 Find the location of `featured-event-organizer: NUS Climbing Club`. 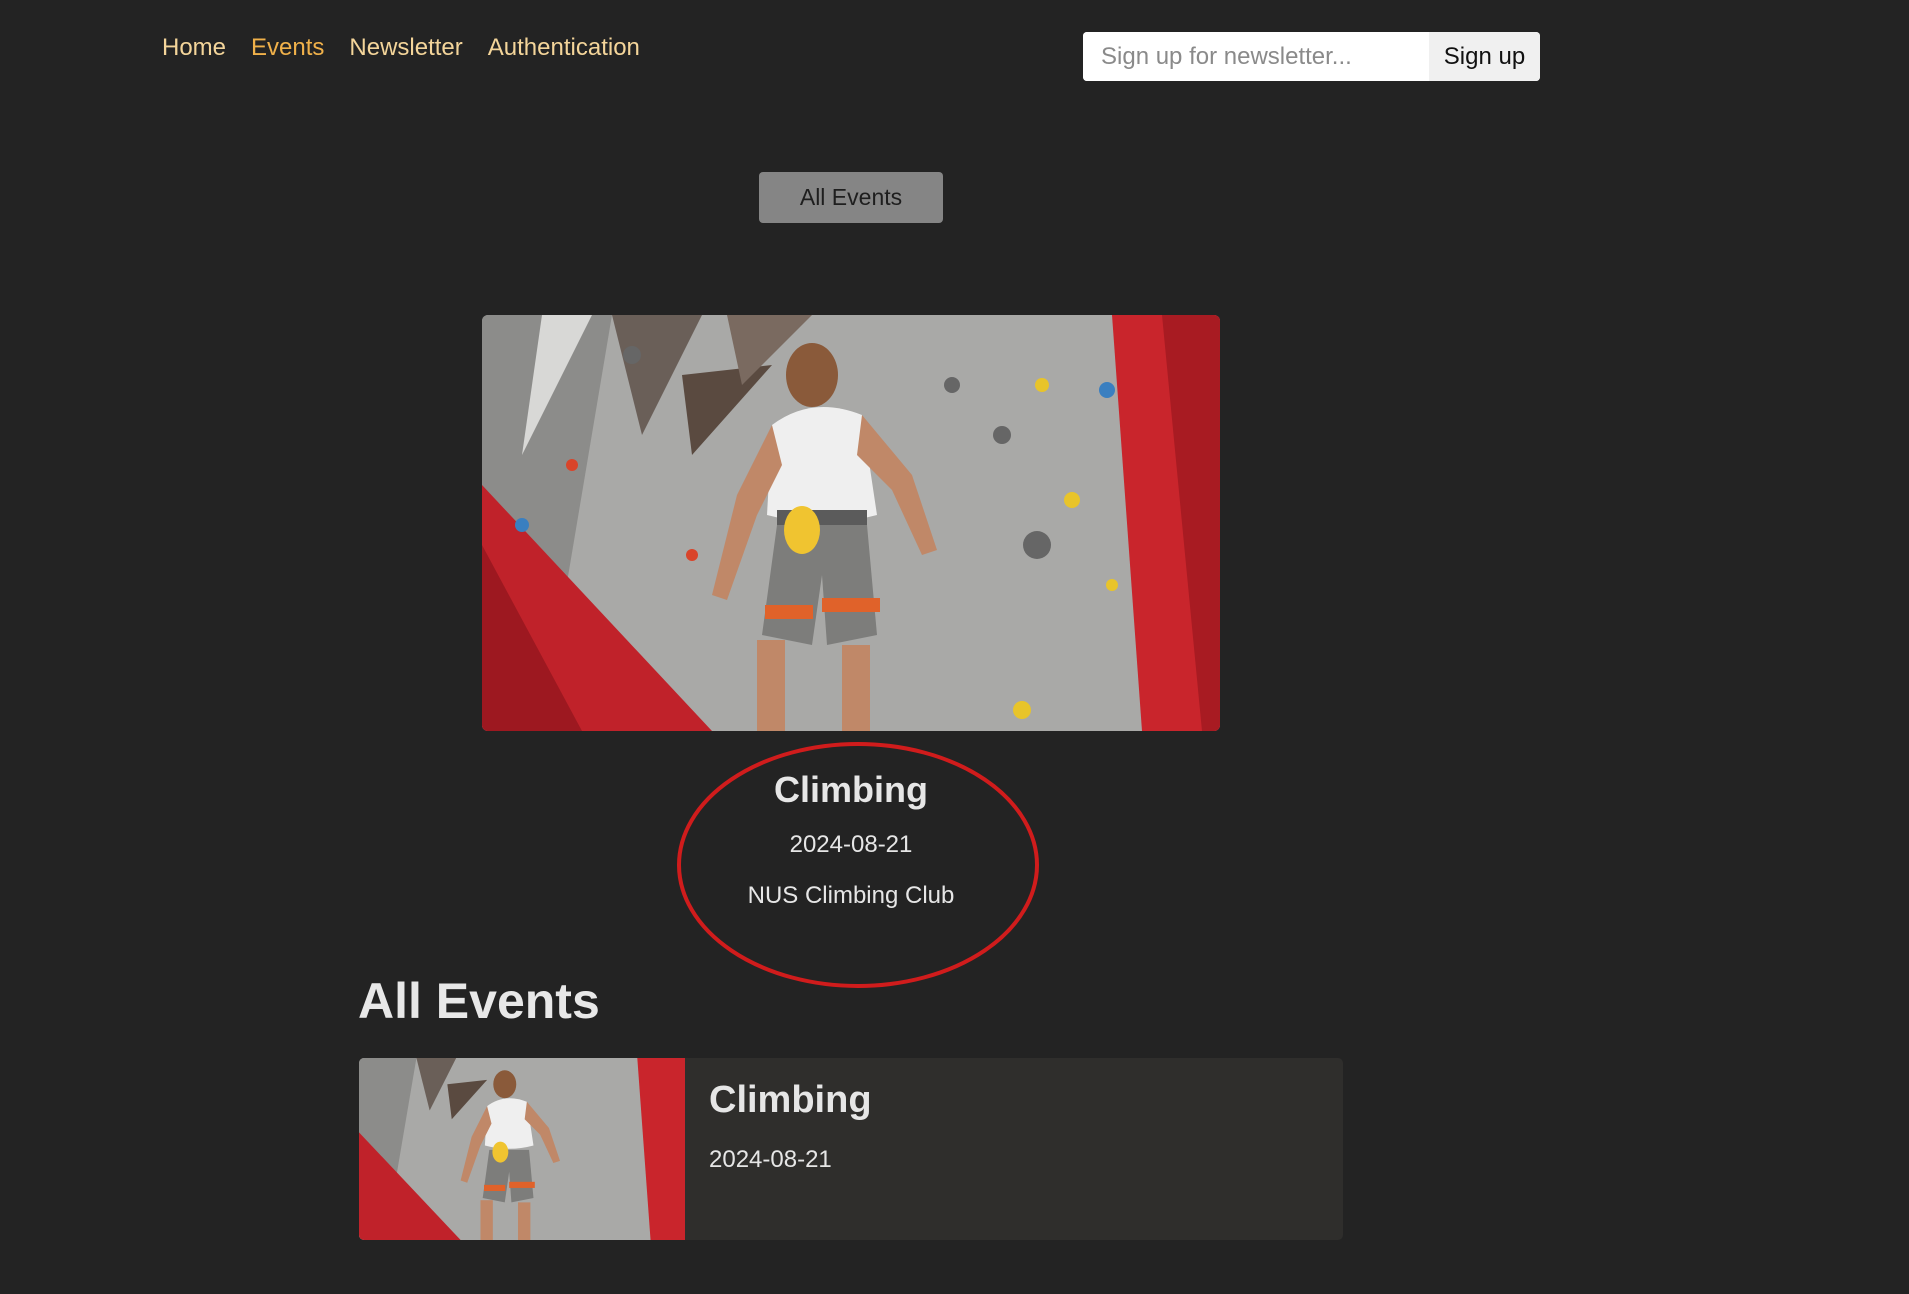

featured-event-organizer: NUS Climbing Club is located at coordinates (851, 895).